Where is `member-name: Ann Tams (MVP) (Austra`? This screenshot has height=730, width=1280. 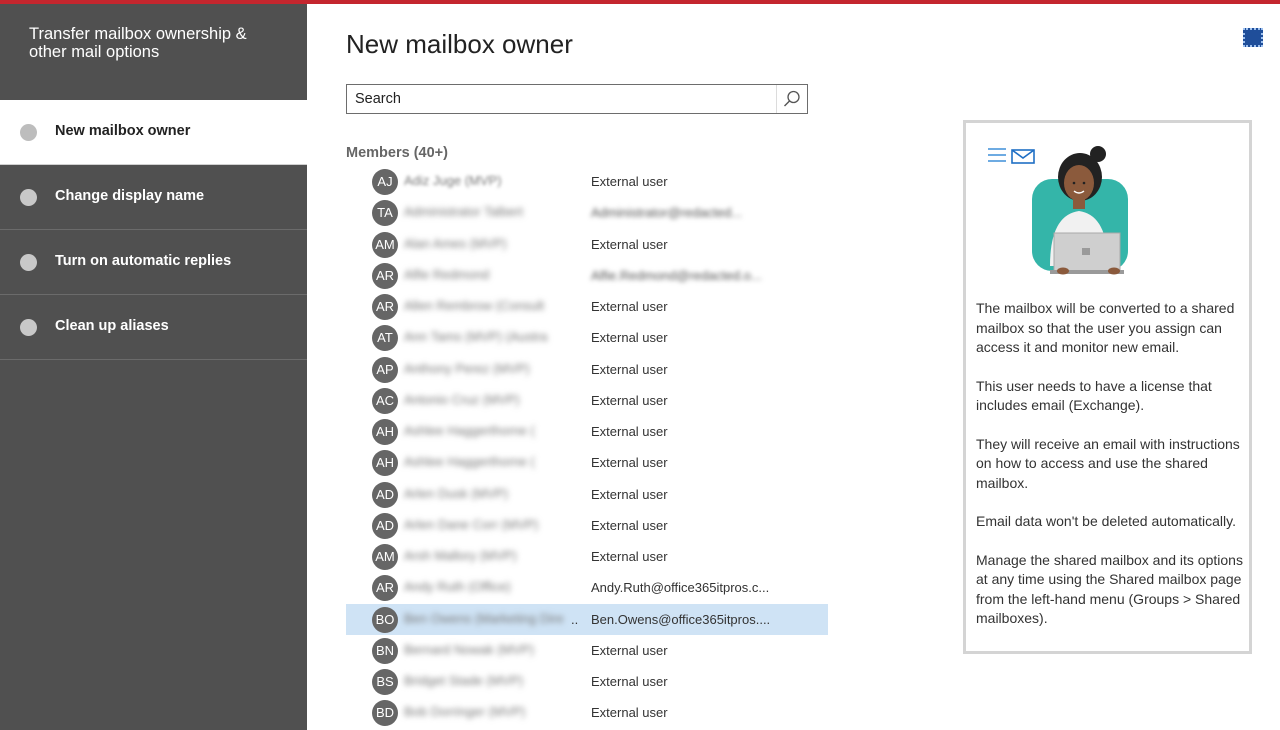
member-name: Ann Tams (MVP) (Austra is located at coordinates (476, 337).